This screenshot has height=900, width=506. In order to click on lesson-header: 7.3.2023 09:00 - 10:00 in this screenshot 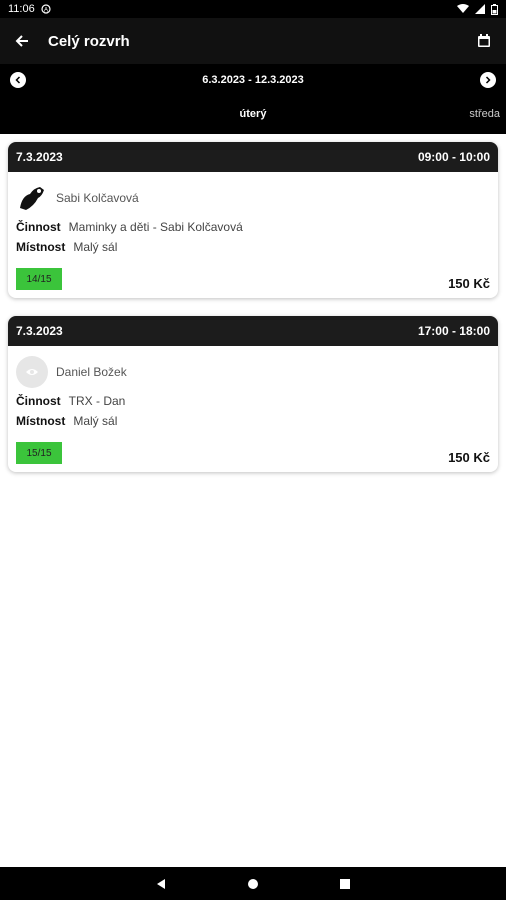, I will do `click(253, 157)`.